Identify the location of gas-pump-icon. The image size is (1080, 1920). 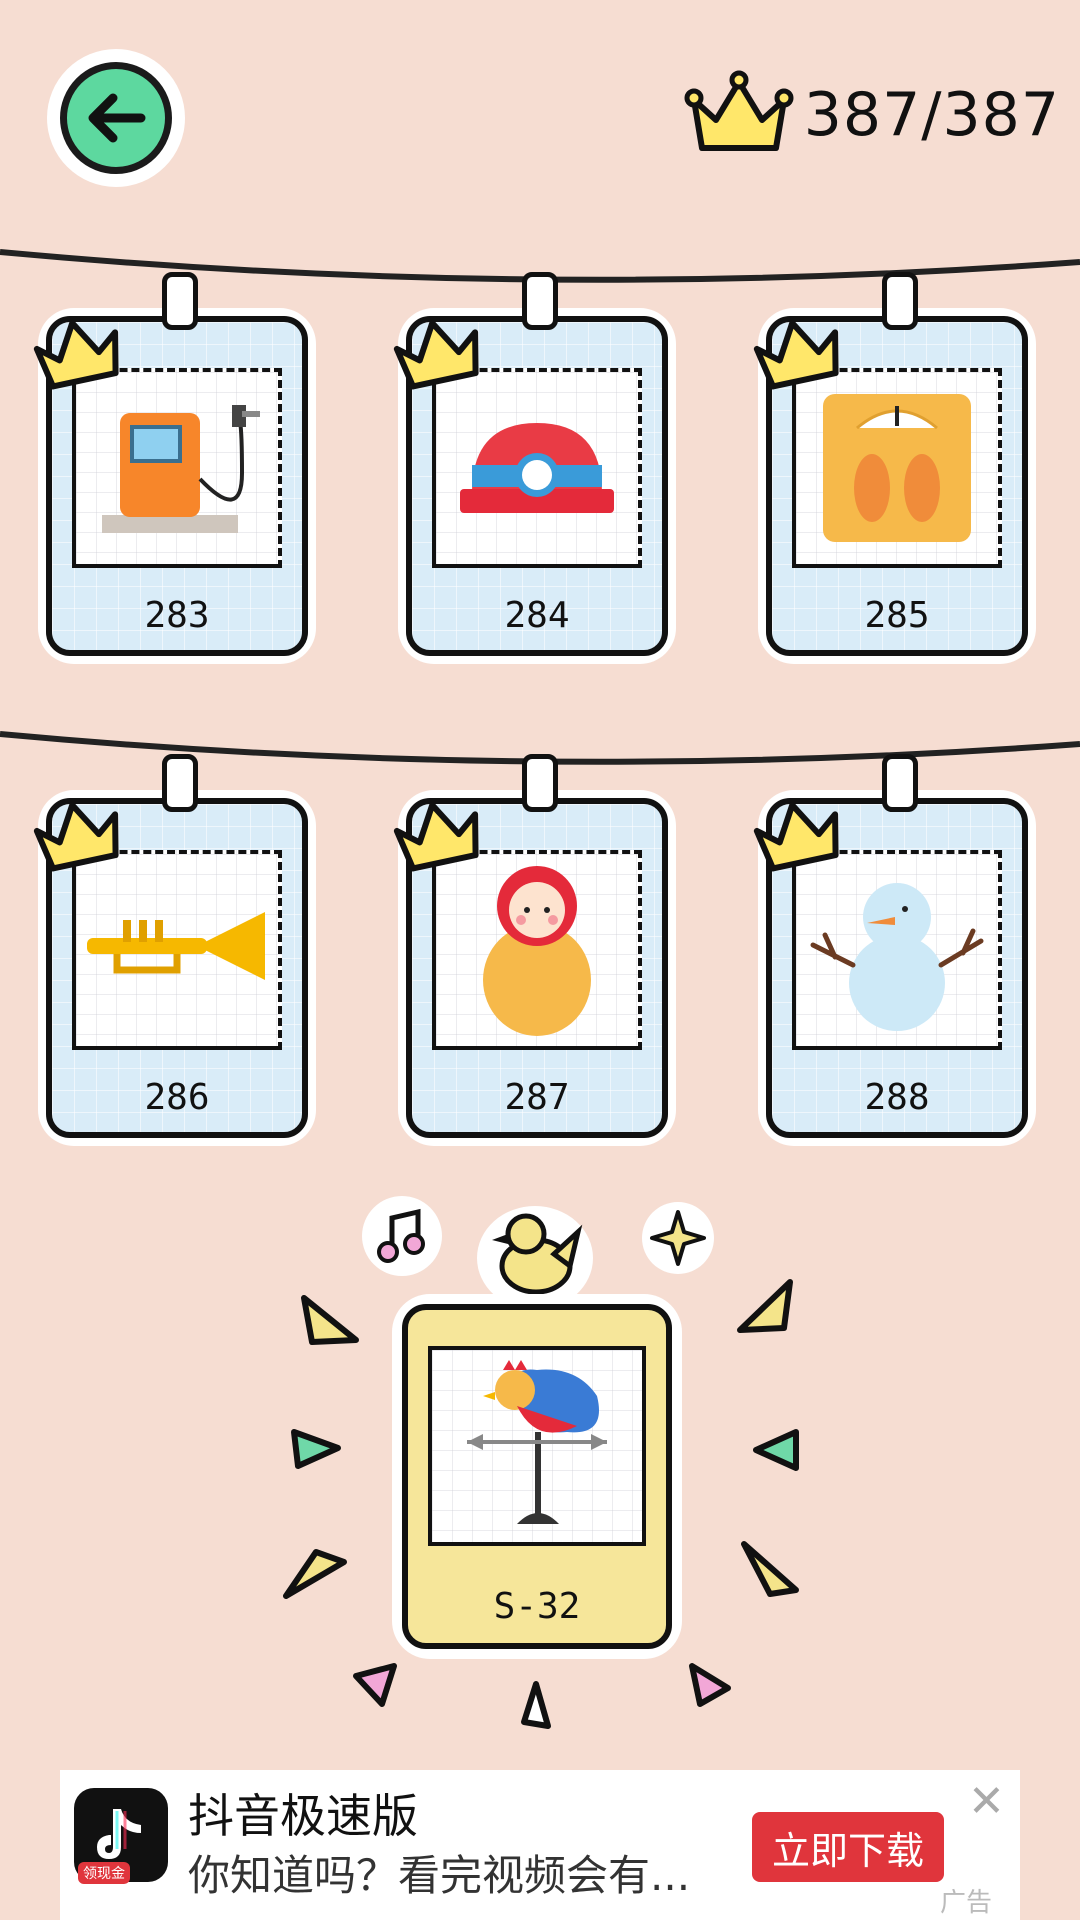
(177, 468).